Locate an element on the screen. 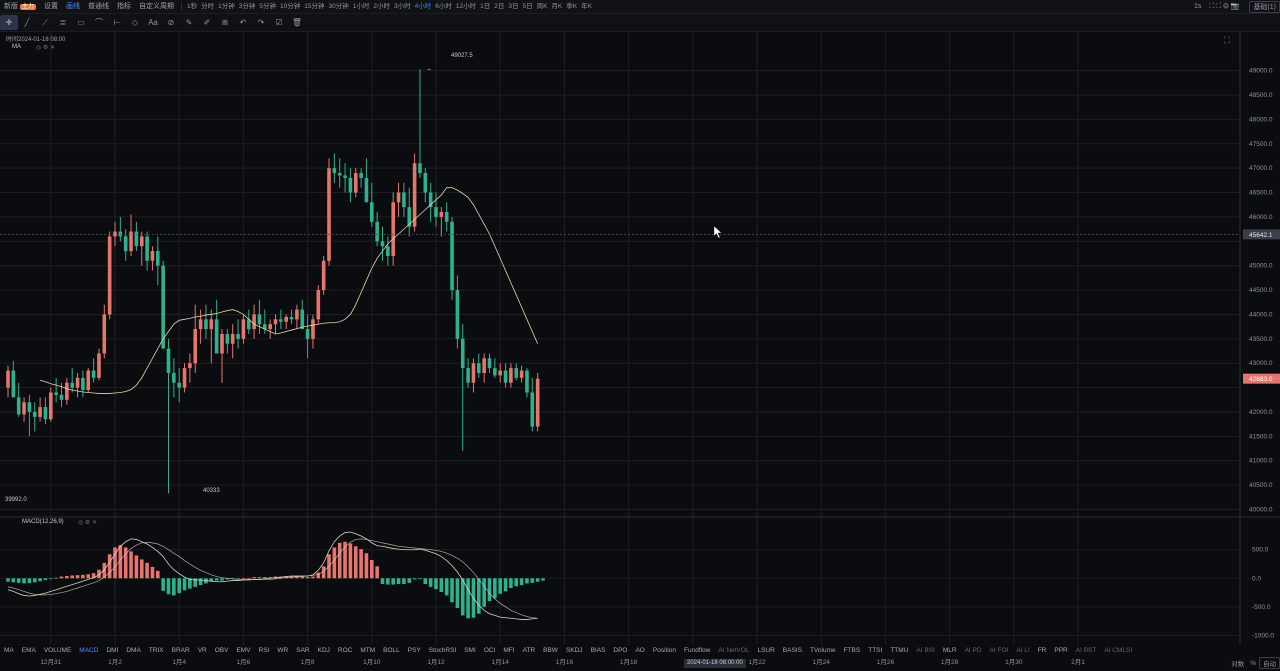  trash-icon: 🗑 is located at coordinates (297, 22).